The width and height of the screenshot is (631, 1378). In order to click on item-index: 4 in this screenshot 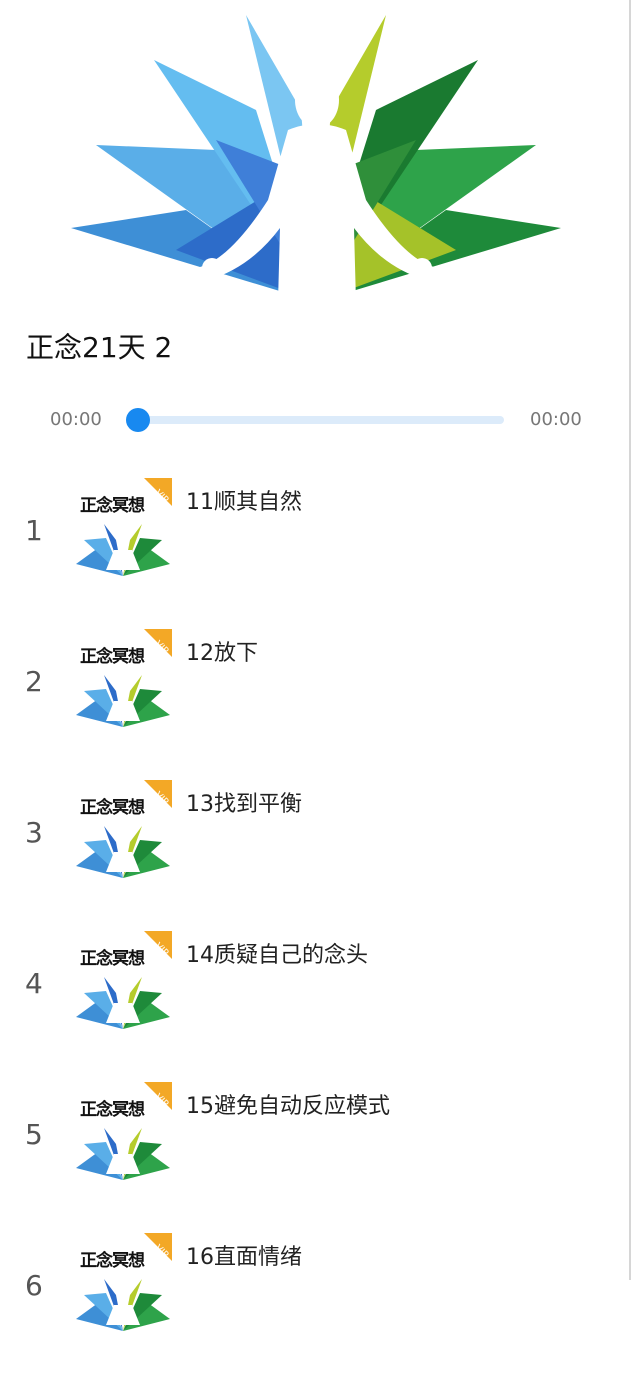, I will do `click(34, 983)`.